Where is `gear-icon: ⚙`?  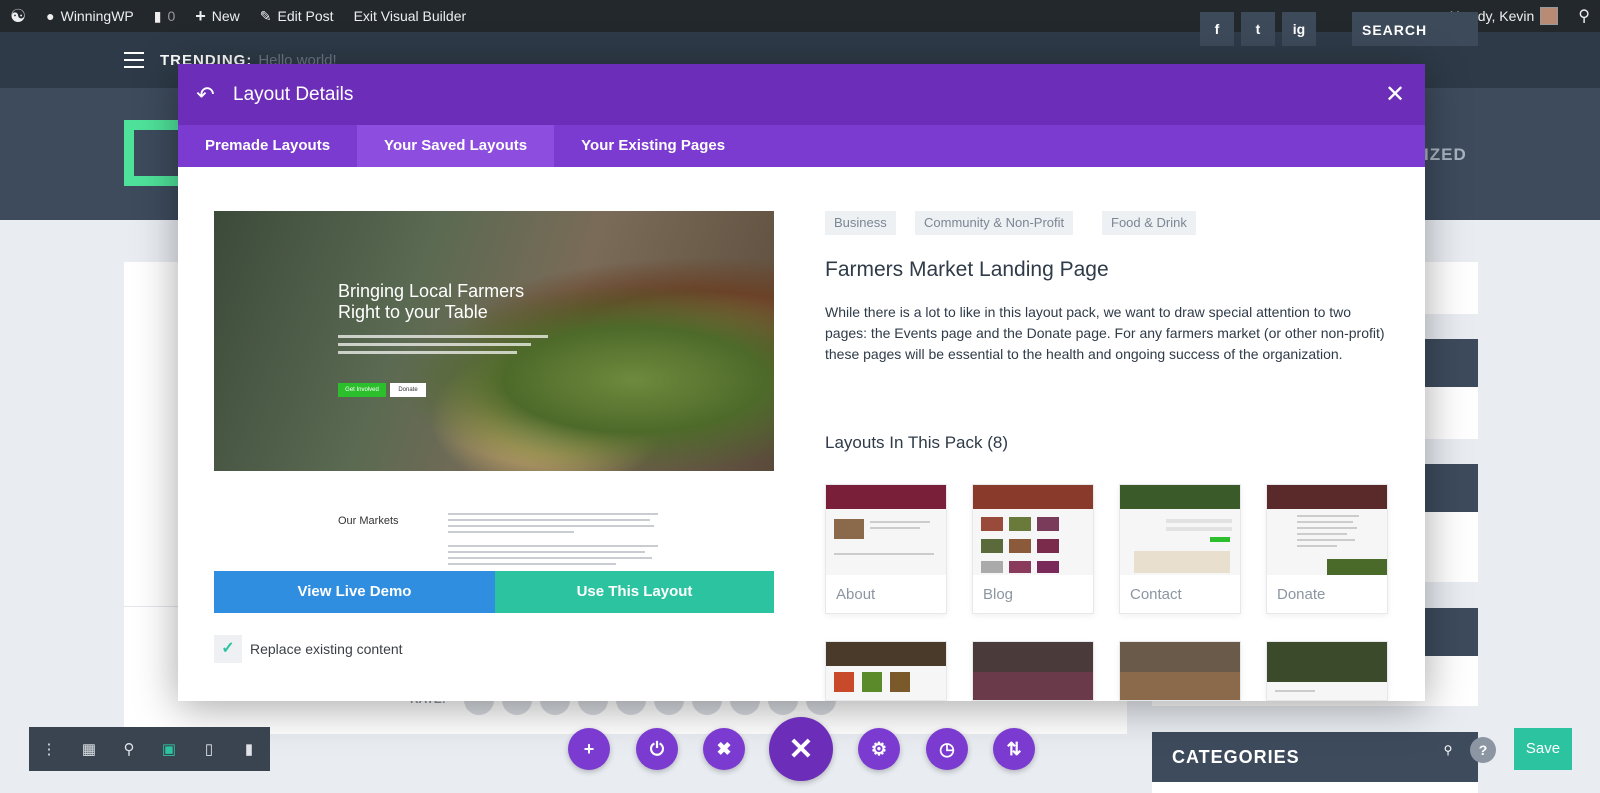 gear-icon: ⚙ is located at coordinates (879, 748).